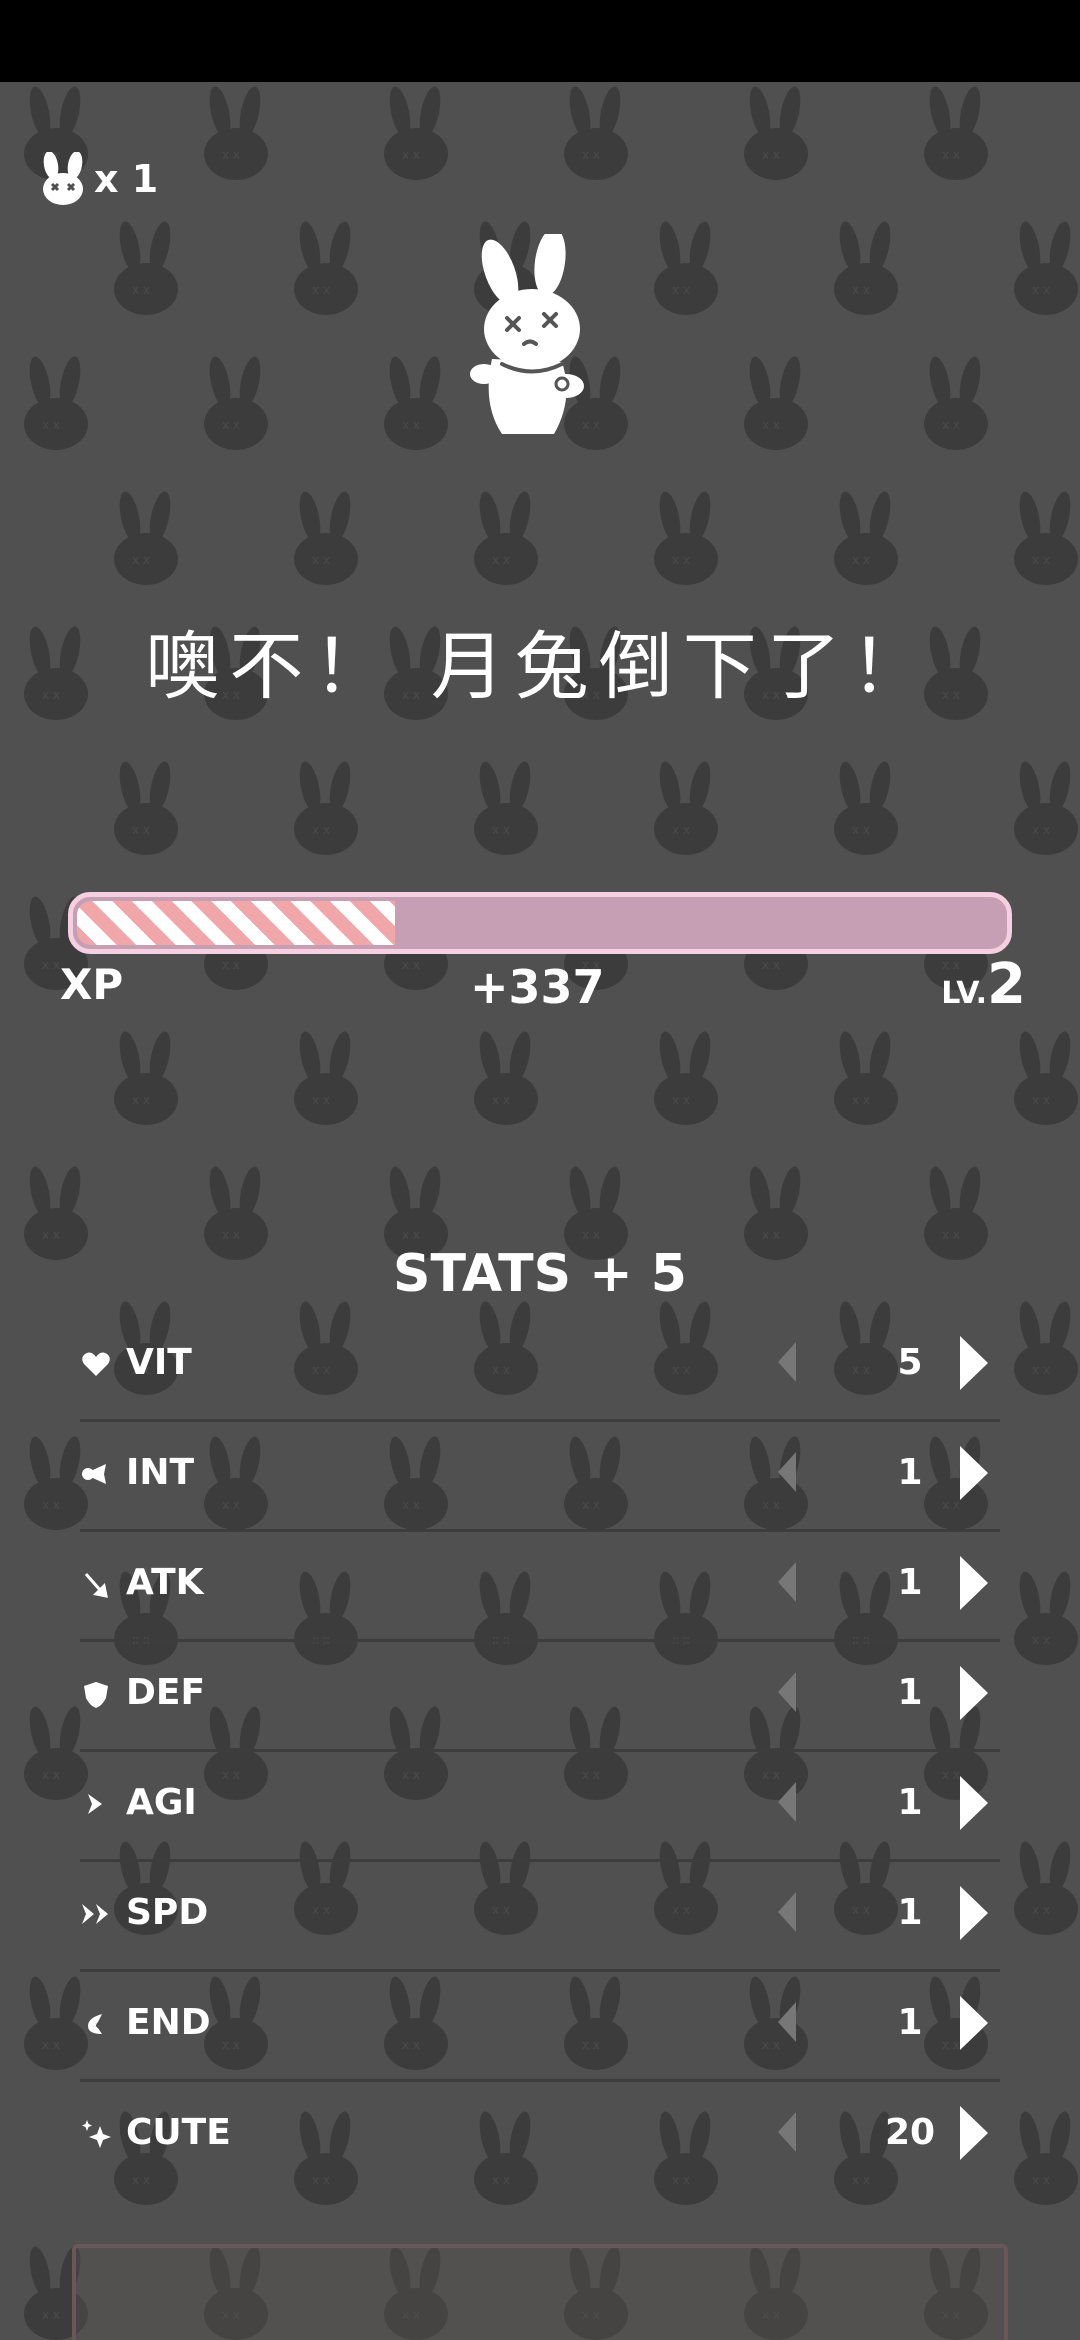 The height and width of the screenshot is (2340, 1080). I want to click on decrease-agi-button, so click(787, 1802).